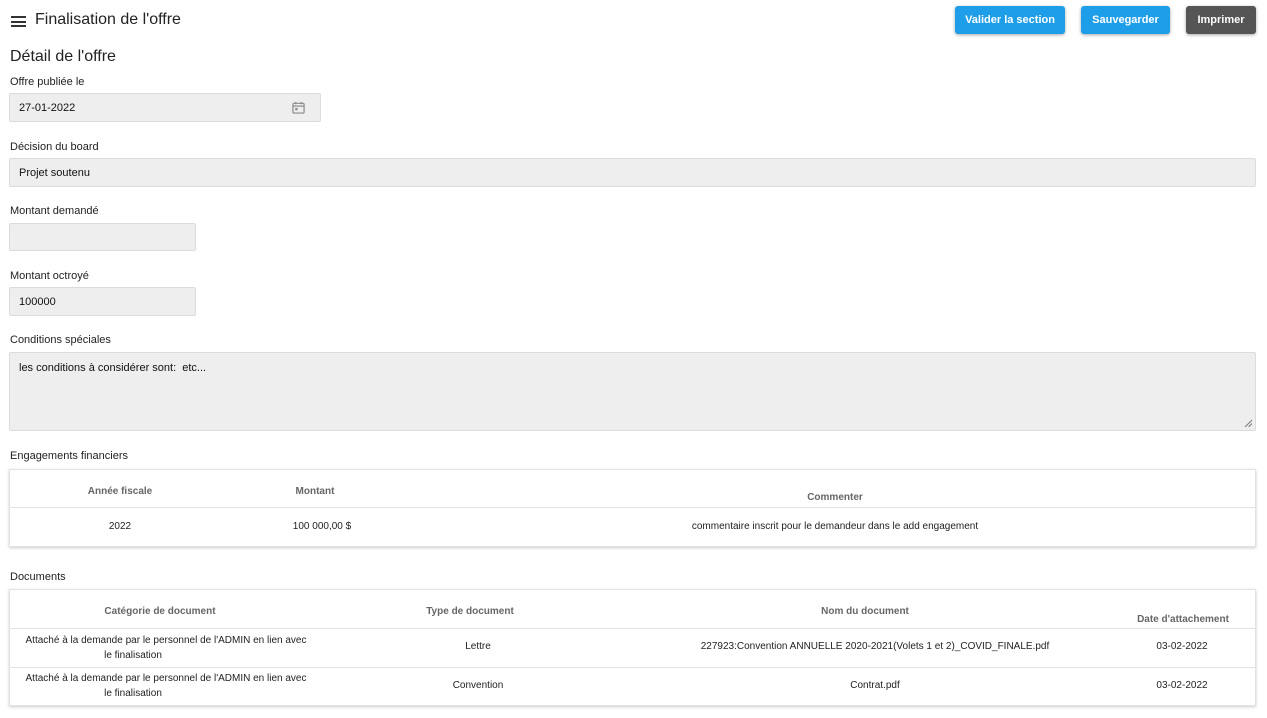  Describe the element at coordinates (478, 646) in the screenshot. I see `type-cell: Lettre` at that location.